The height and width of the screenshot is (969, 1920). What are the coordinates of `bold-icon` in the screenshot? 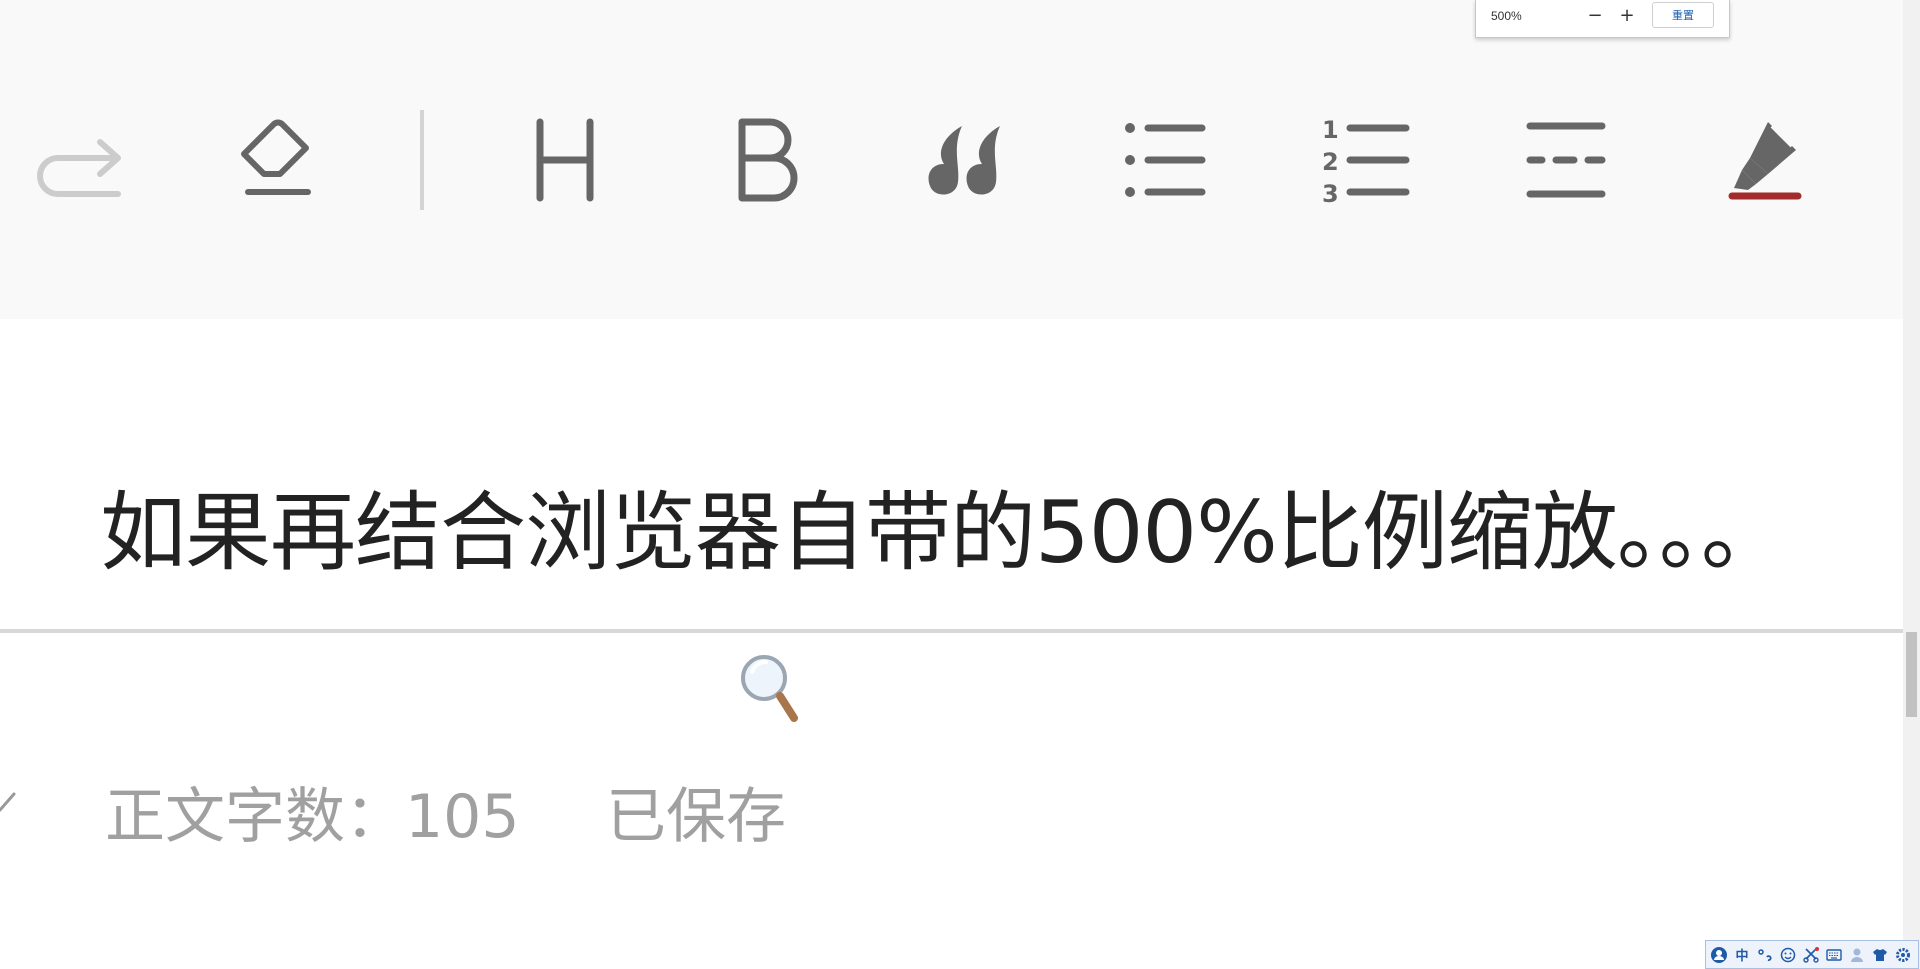 It's located at (769, 161).